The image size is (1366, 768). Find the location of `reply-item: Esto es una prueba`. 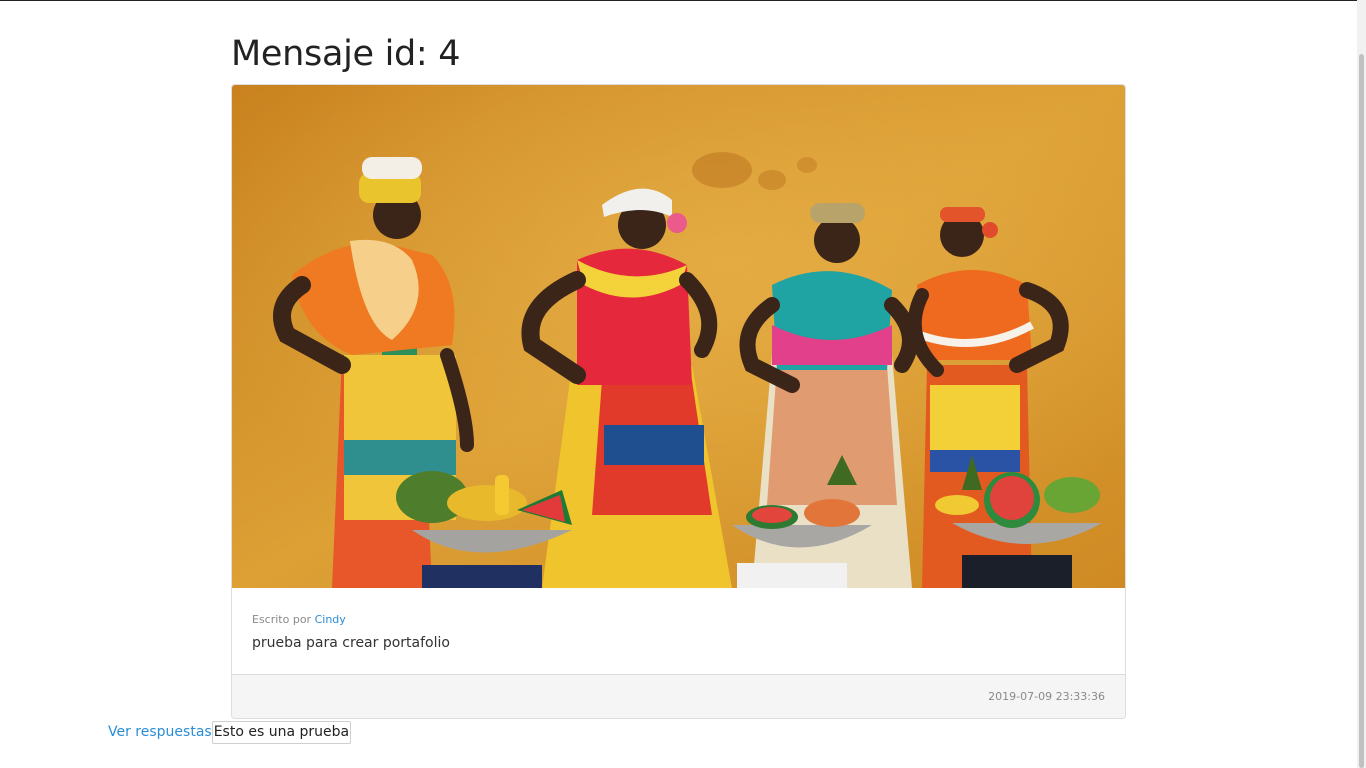

reply-item: Esto es una prueba is located at coordinates (281, 732).